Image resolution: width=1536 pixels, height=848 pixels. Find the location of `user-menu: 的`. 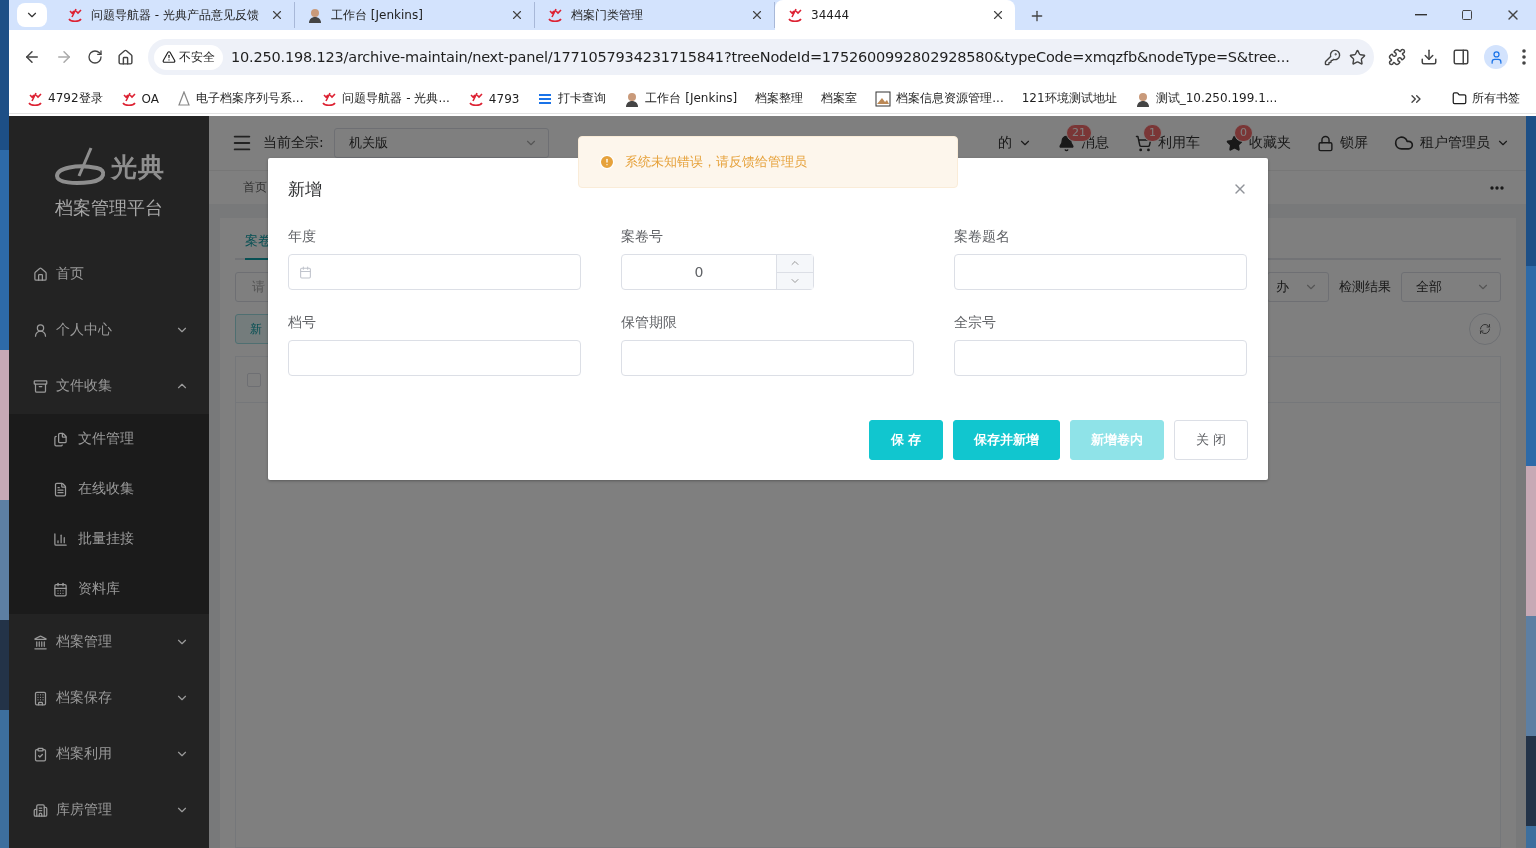

user-menu: 的 is located at coordinates (1015, 143).